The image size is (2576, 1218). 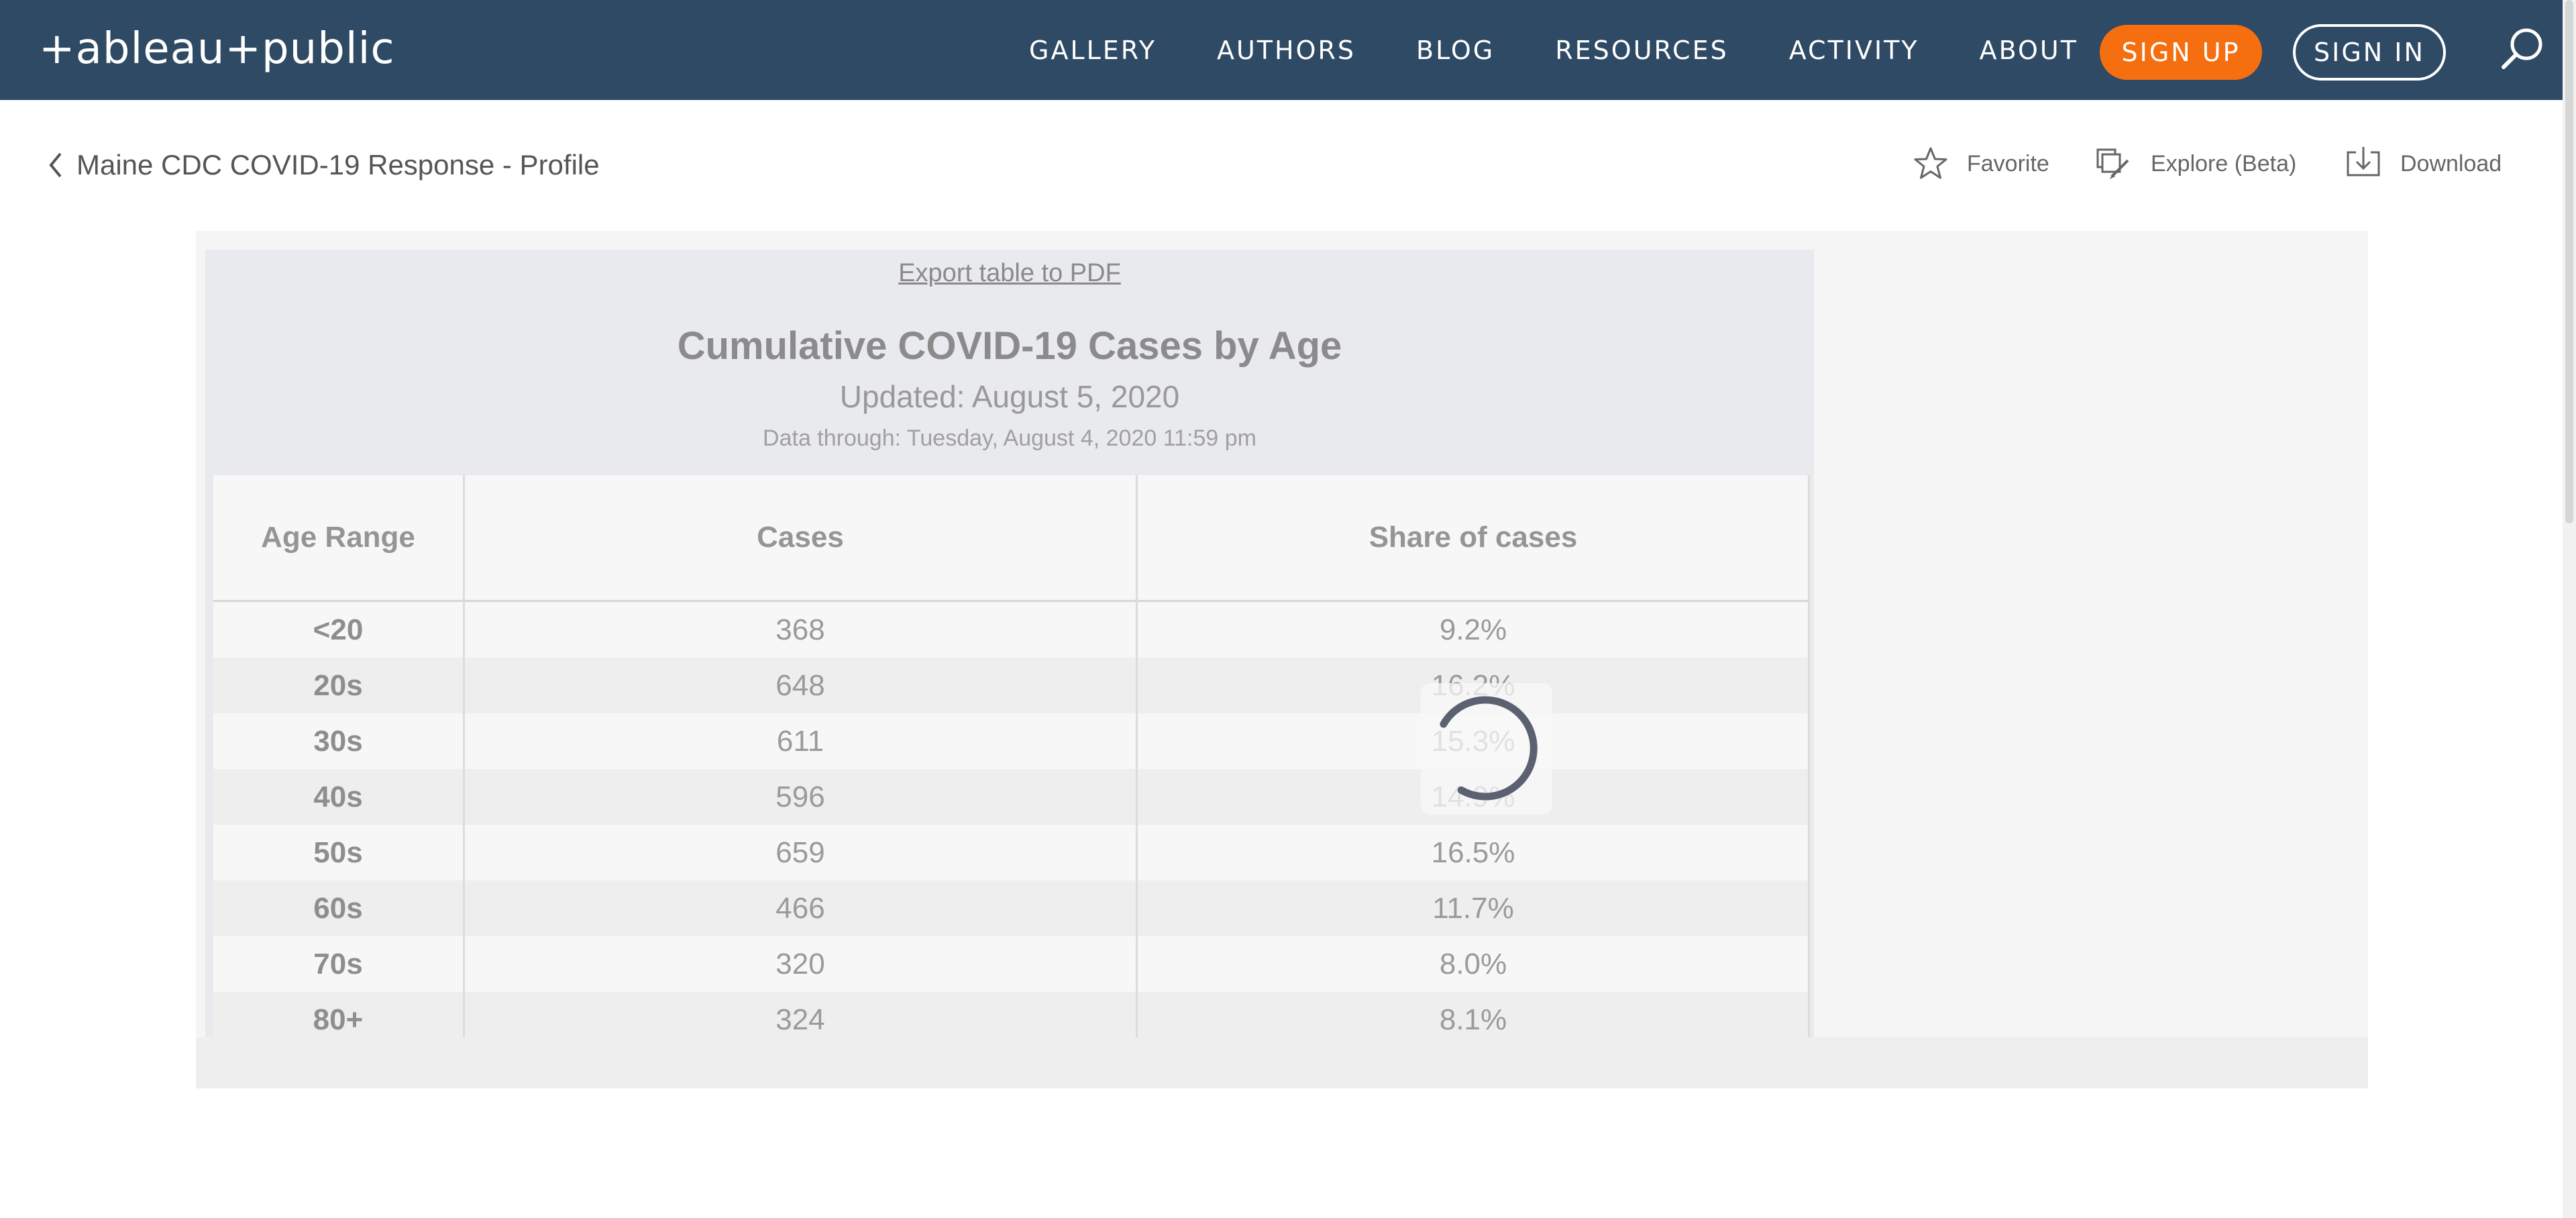 I want to click on star-icon, so click(x=1930, y=163).